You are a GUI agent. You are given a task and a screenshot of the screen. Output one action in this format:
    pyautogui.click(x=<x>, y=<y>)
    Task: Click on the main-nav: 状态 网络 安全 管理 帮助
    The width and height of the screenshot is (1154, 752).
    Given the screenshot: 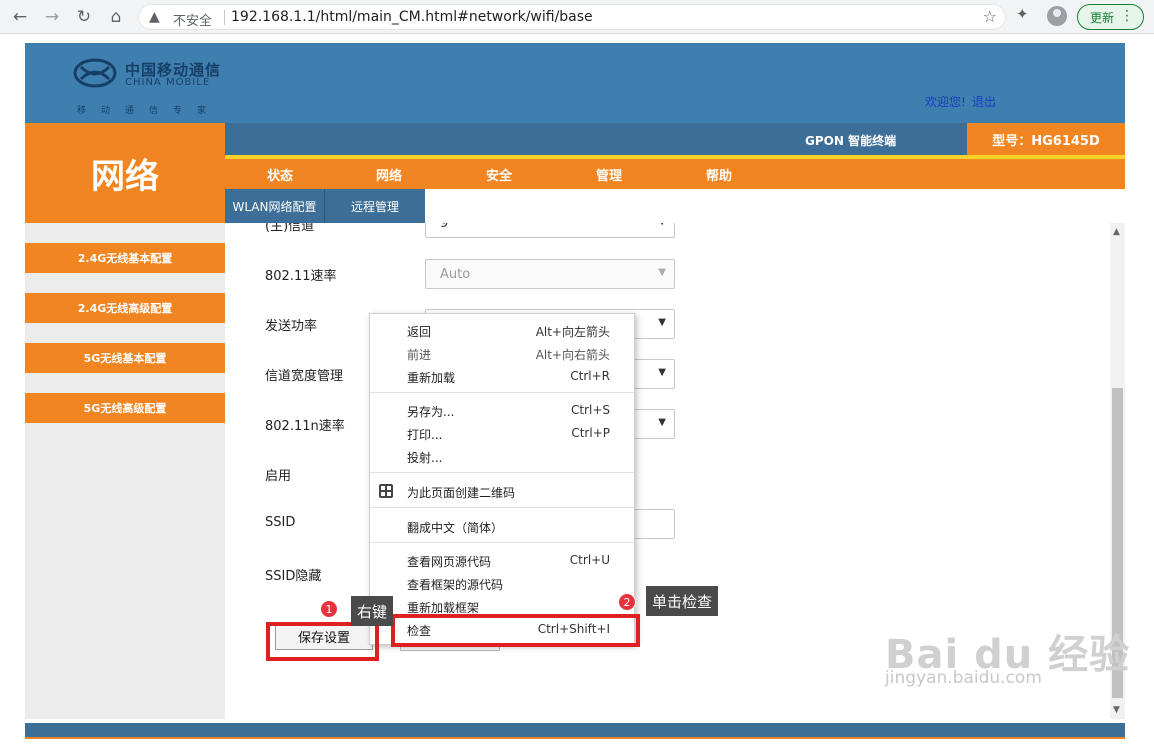 What is the action you would take?
    pyautogui.click(x=675, y=174)
    